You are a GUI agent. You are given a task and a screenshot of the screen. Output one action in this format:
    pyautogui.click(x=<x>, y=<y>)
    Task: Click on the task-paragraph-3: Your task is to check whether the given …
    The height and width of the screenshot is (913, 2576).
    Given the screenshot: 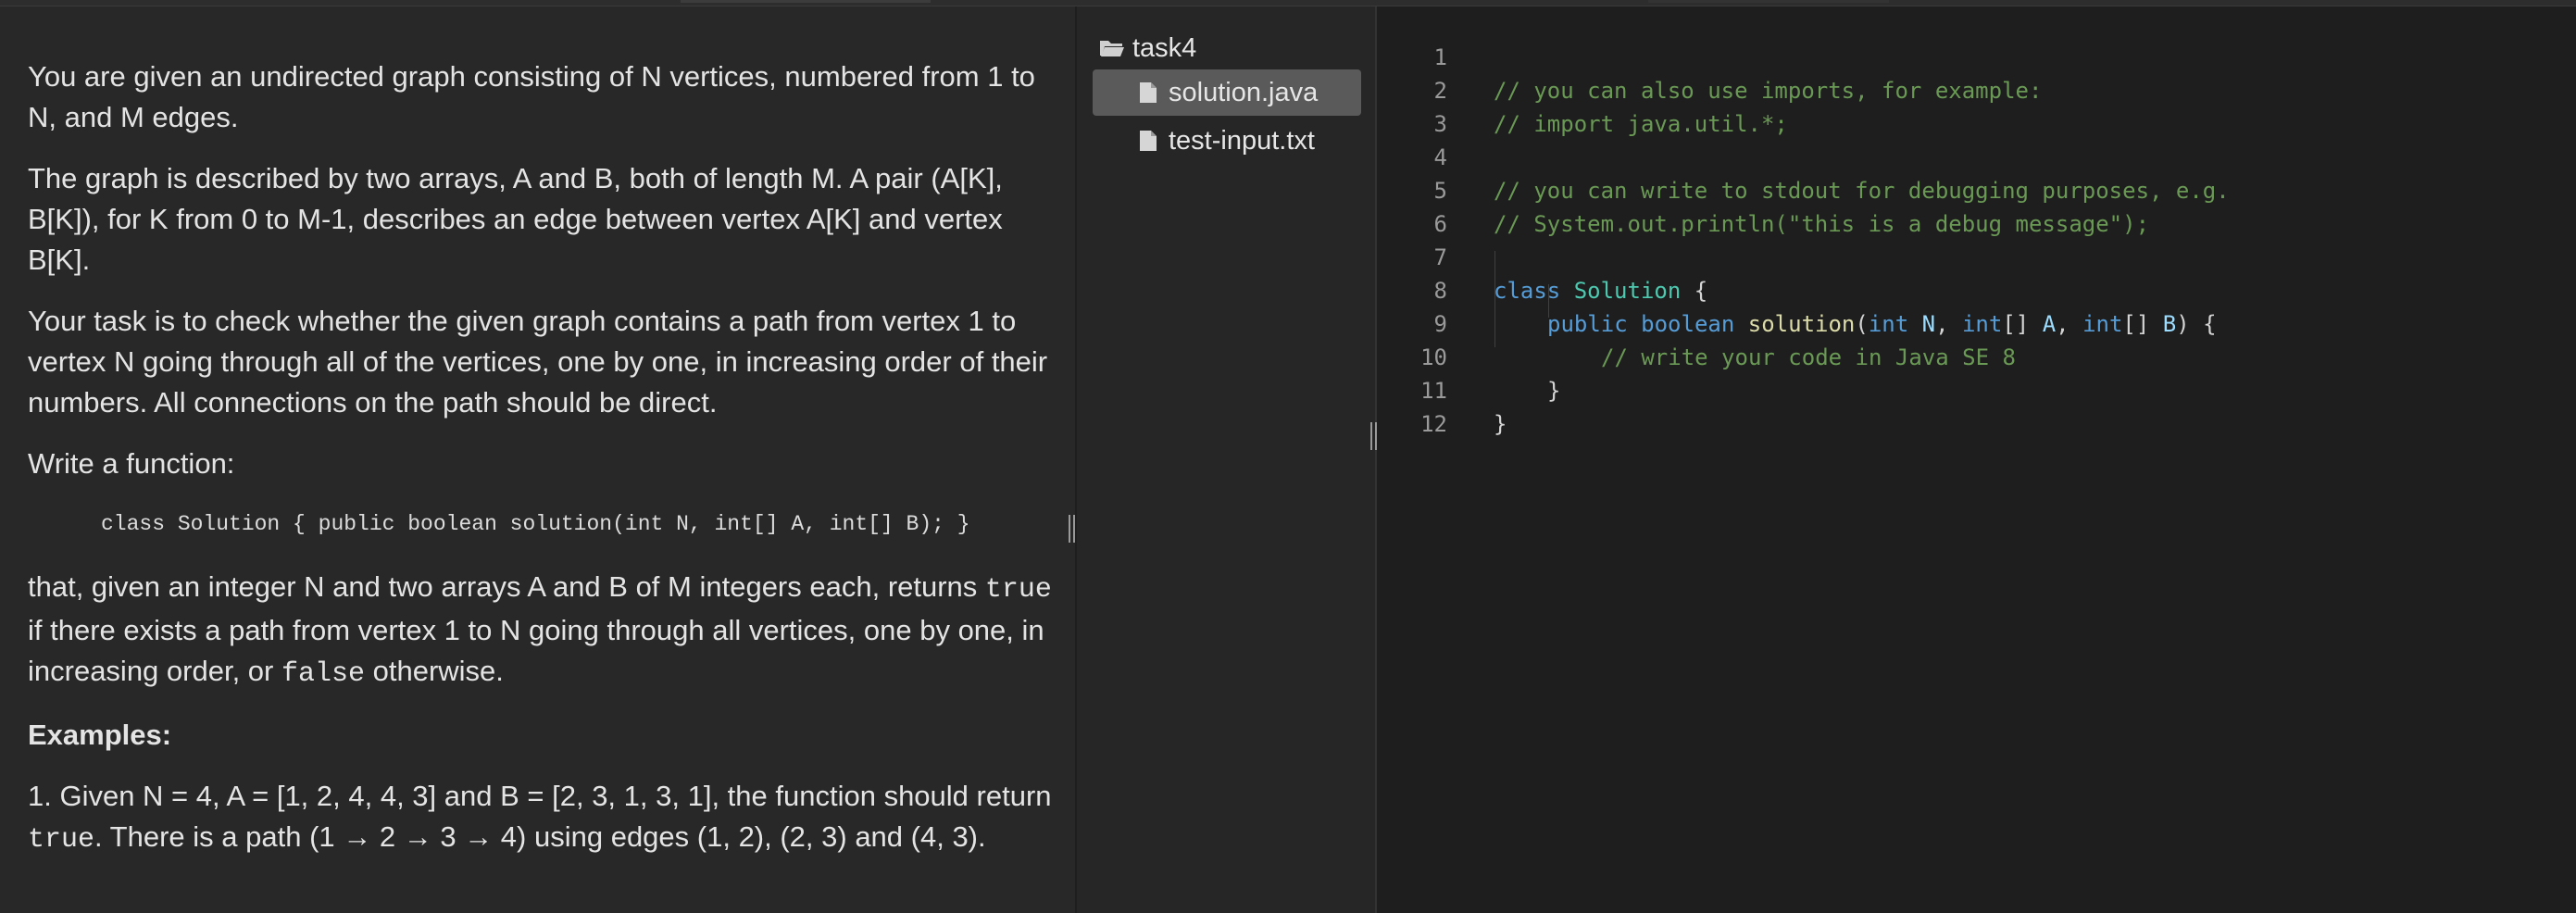 What is the action you would take?
    pyautogui.click(x=538, y=362)
    